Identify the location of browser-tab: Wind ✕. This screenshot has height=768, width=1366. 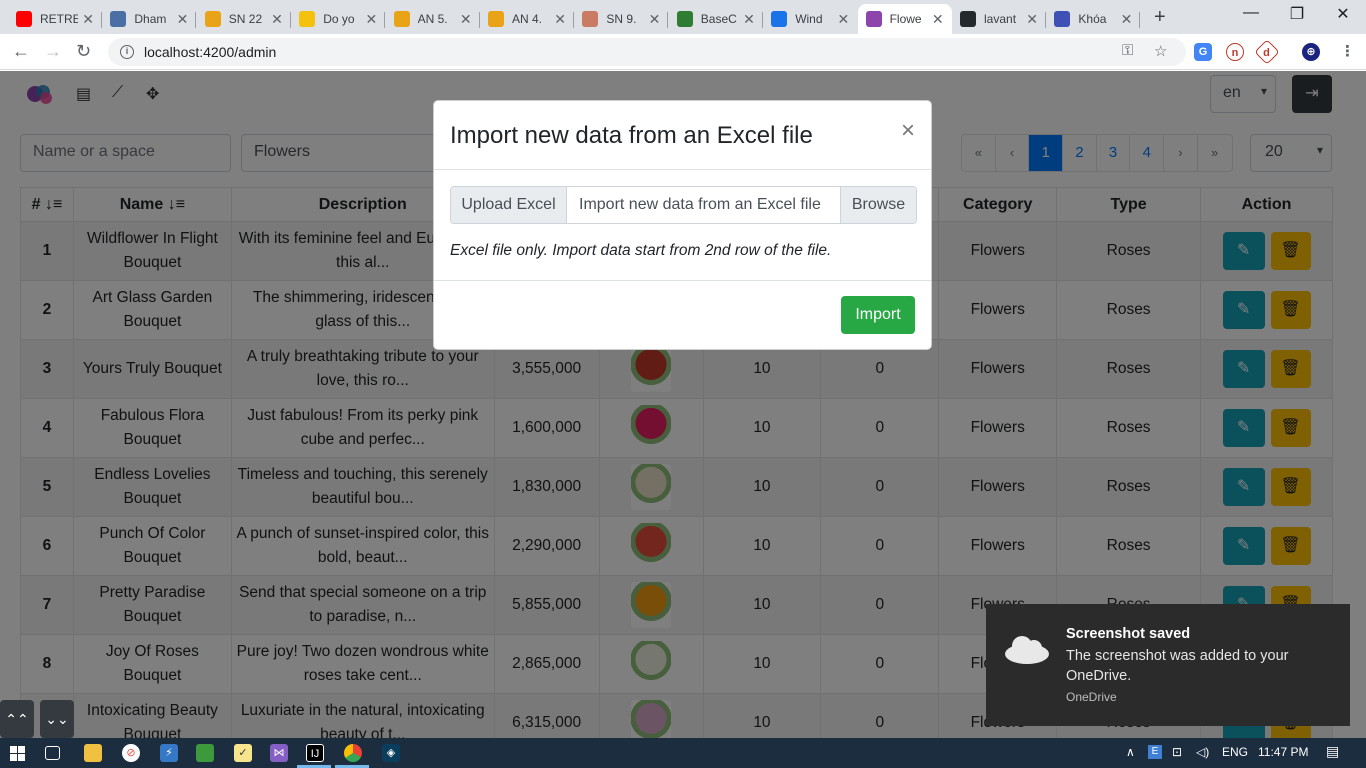
(810, 19).